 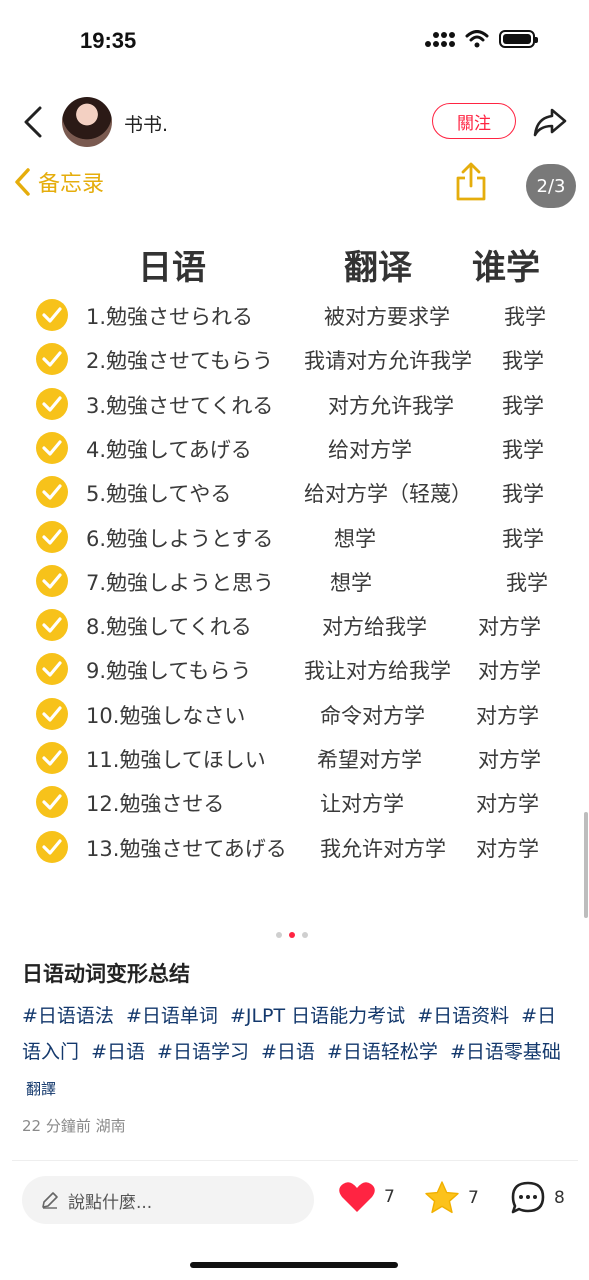 What do you see at coordinates (180, 406) in the screenshot?
I see `japanese-form: 3.勉強させてくれる` at bounding box center [180, 406].